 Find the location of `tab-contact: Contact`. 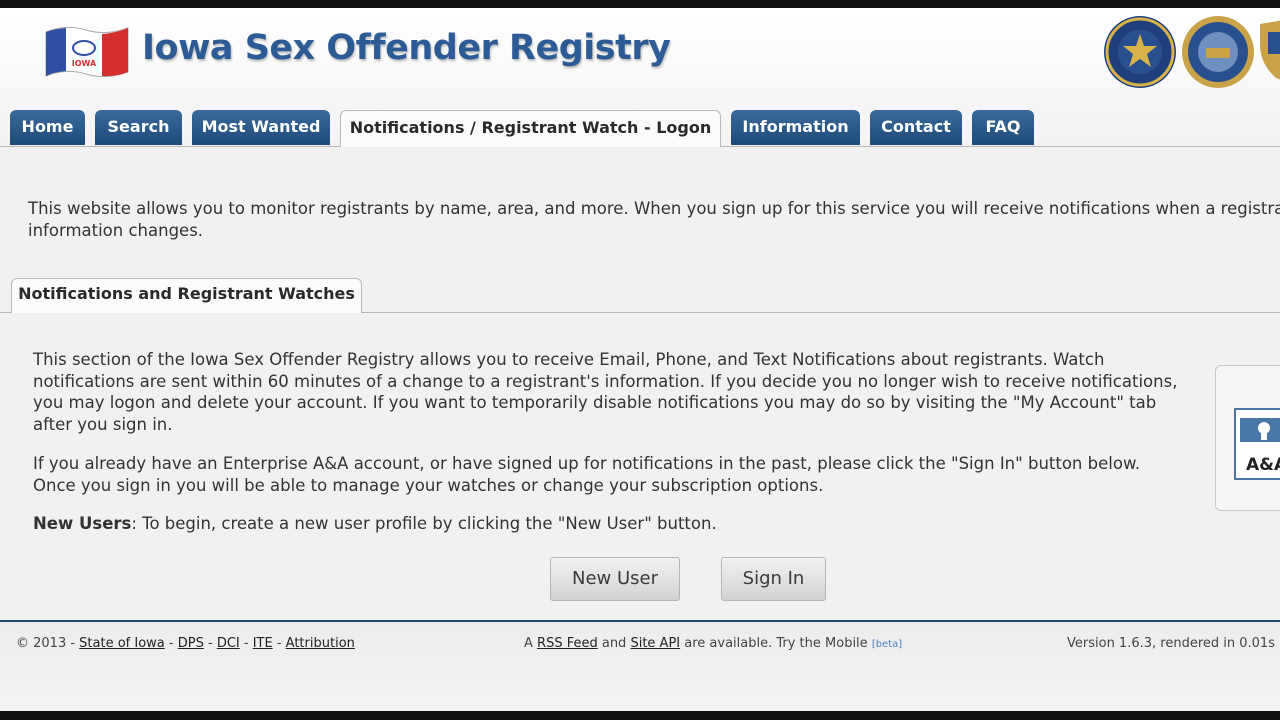

tab-contact: Contact is located at coordinates (916, 127).